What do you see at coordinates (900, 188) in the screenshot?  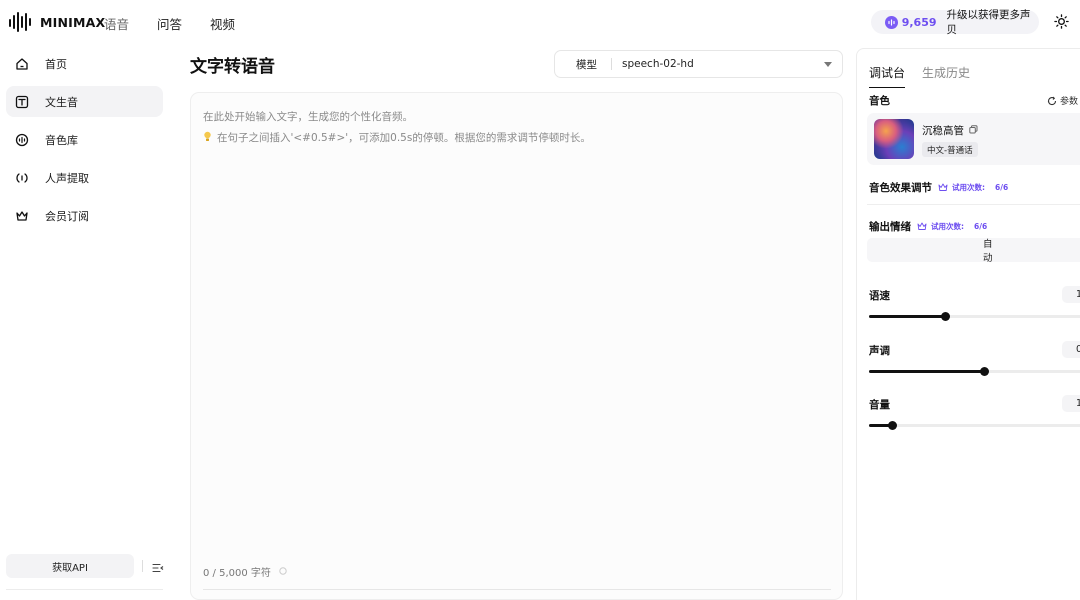 I see `voice-effect-label-text: 音色效果调节` at bounding box center [900, 188].